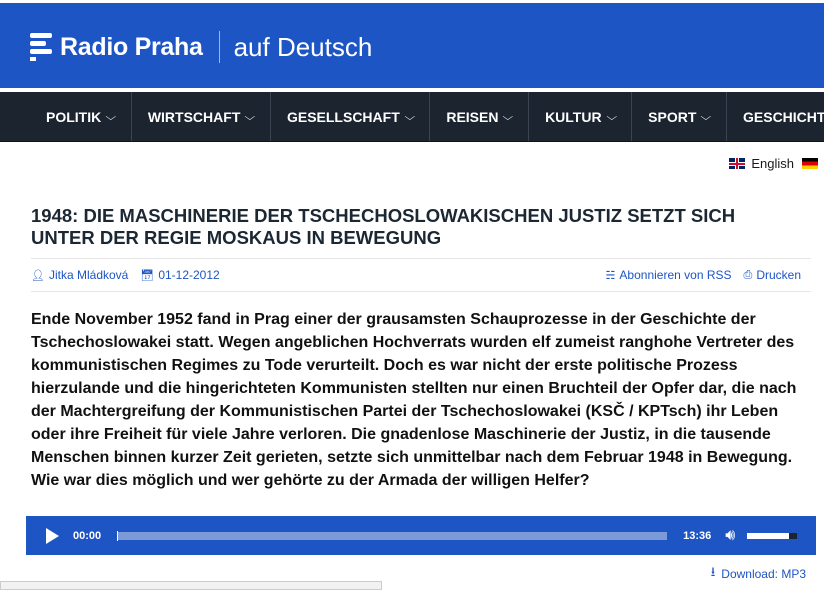 The image size is (824, 590). Describe the element at coordinates (191, 585) in the screenshot. I see `status-bar` at that location.